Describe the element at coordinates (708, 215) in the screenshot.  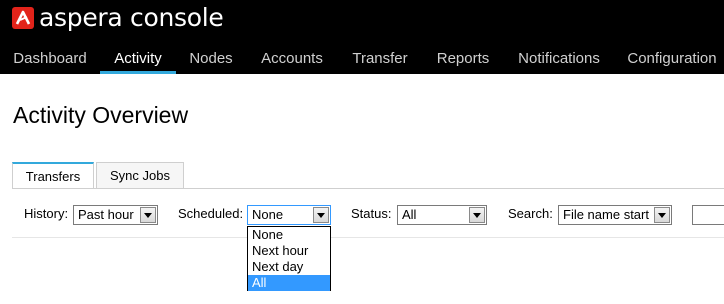
I see `search-input` at that location.